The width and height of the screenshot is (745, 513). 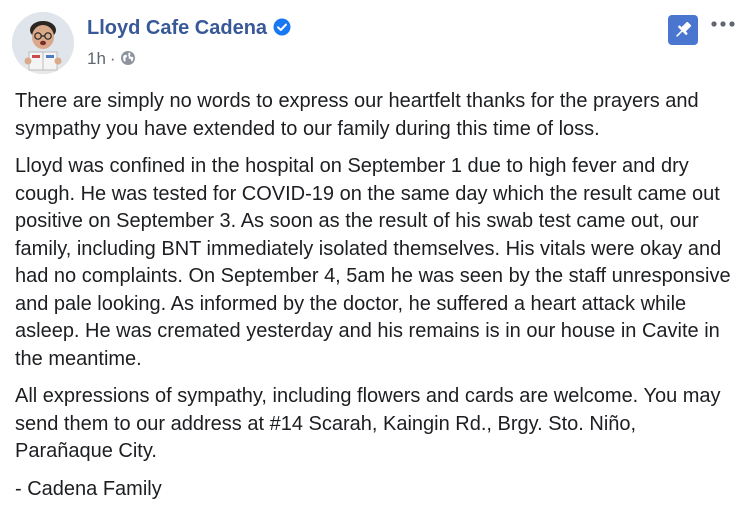 I want to click on author-line: Lloyd Cafe Cadena, so click(x=189, y=28).